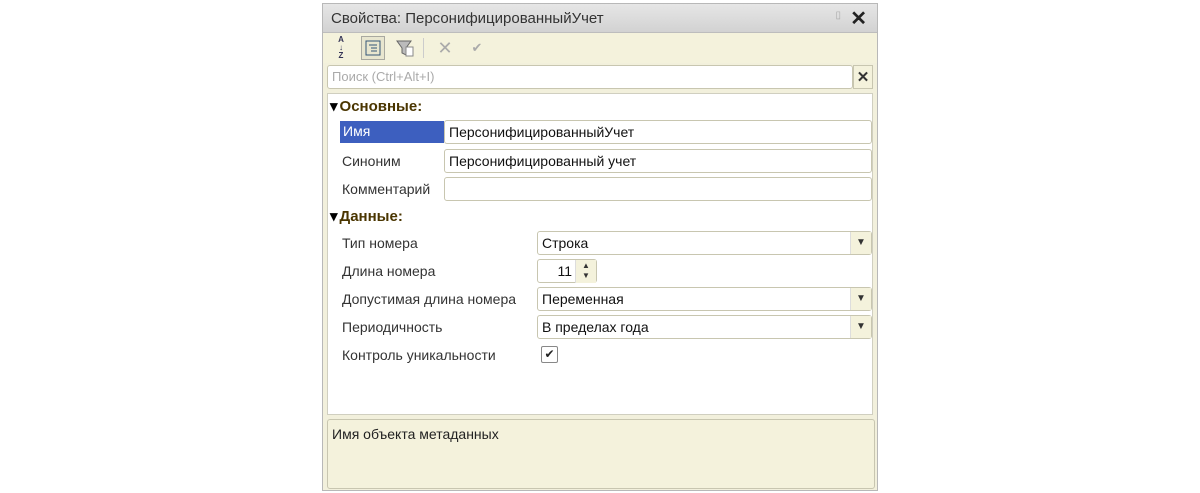 This screenshot has height=493, width=1200. What do you see at coordinates (704, 243) in the screenshot?
I see `number-type-select: Строка ▼` at bounding box center [704, 243].